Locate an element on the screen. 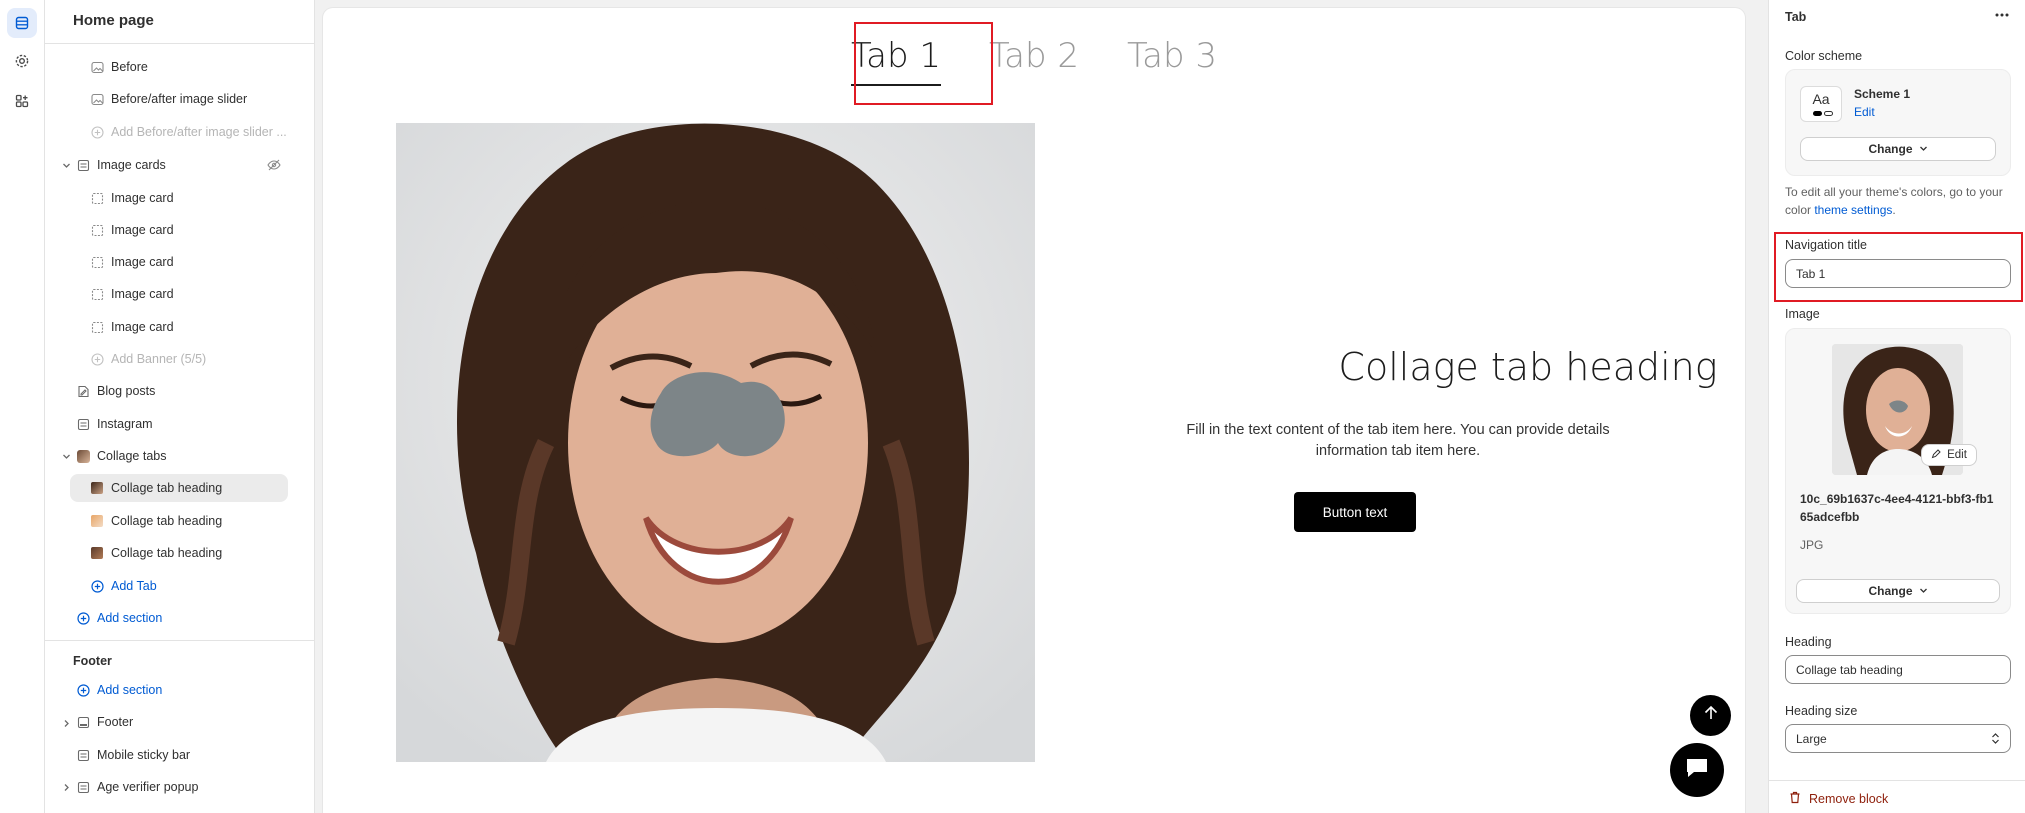 The width and height of the screenshot is (2025, 813). heading-input: Collage tab heading is located at coordinates (1898, 669).